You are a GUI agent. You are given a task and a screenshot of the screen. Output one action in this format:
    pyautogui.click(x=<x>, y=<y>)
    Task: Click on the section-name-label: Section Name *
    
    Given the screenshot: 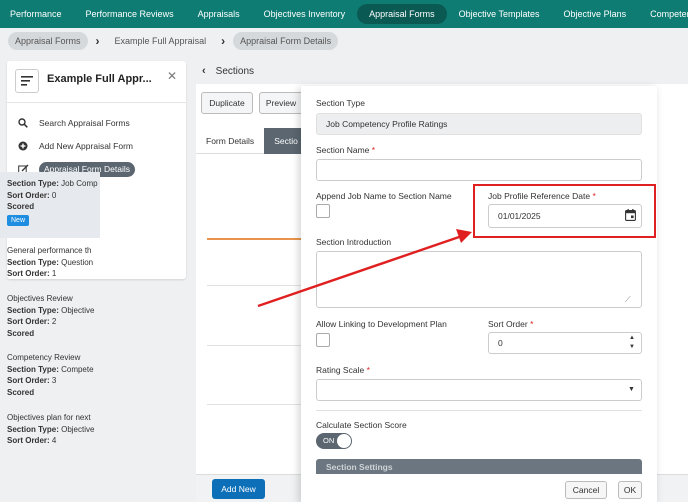 What is the action you would take?
    pyautogui.click(x=345, y=150)
    